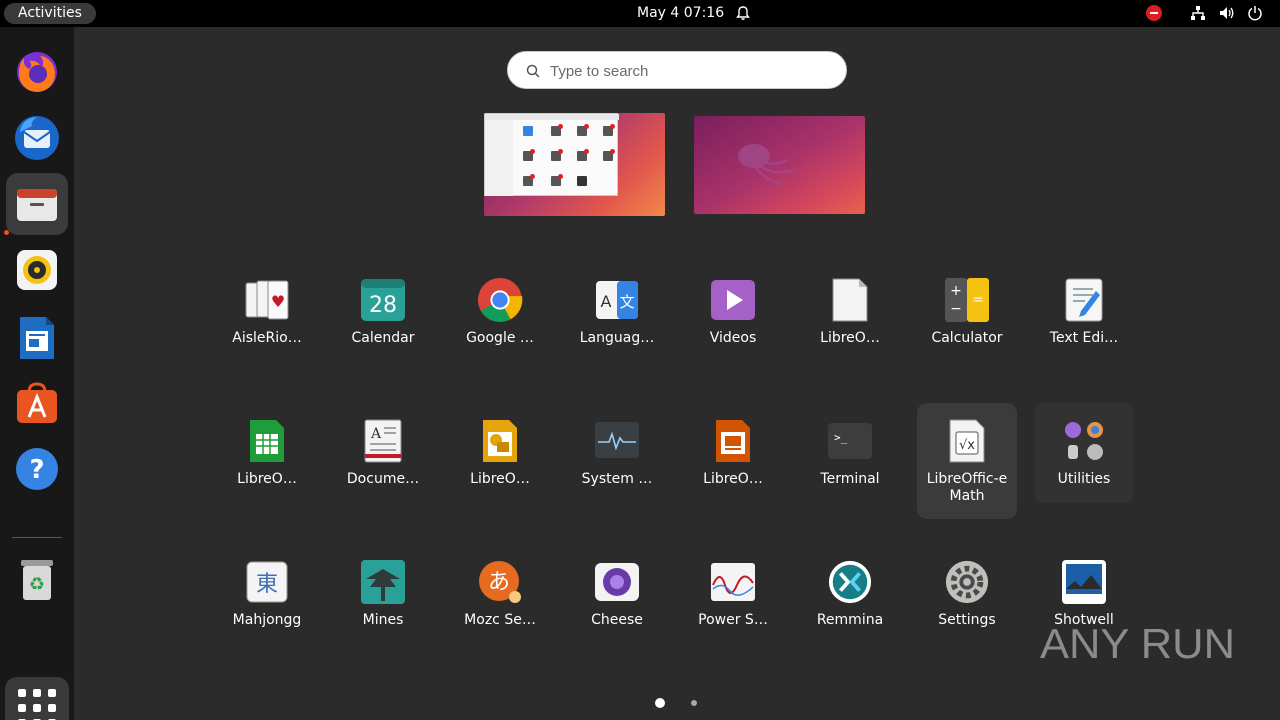 Image resolution: width=1280 pixels, height=720 pixels. What do you see at coordinates (37, 403) in the screenshot?
I see `dock-ubuntu-software` at bounding box center [37, 403].